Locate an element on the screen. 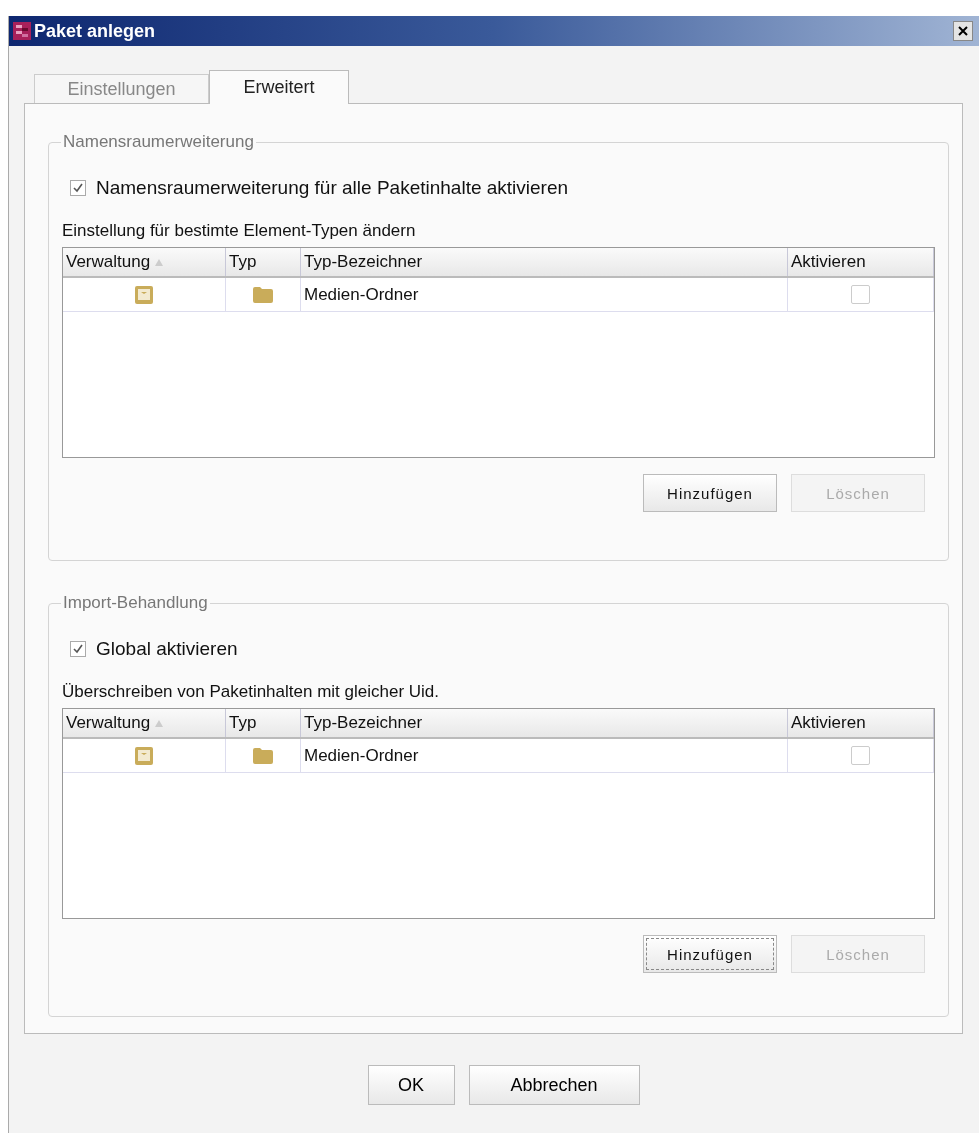 The height and width of the screenshot is (1133, 979). close-icon is located at coordinates (963, 31).